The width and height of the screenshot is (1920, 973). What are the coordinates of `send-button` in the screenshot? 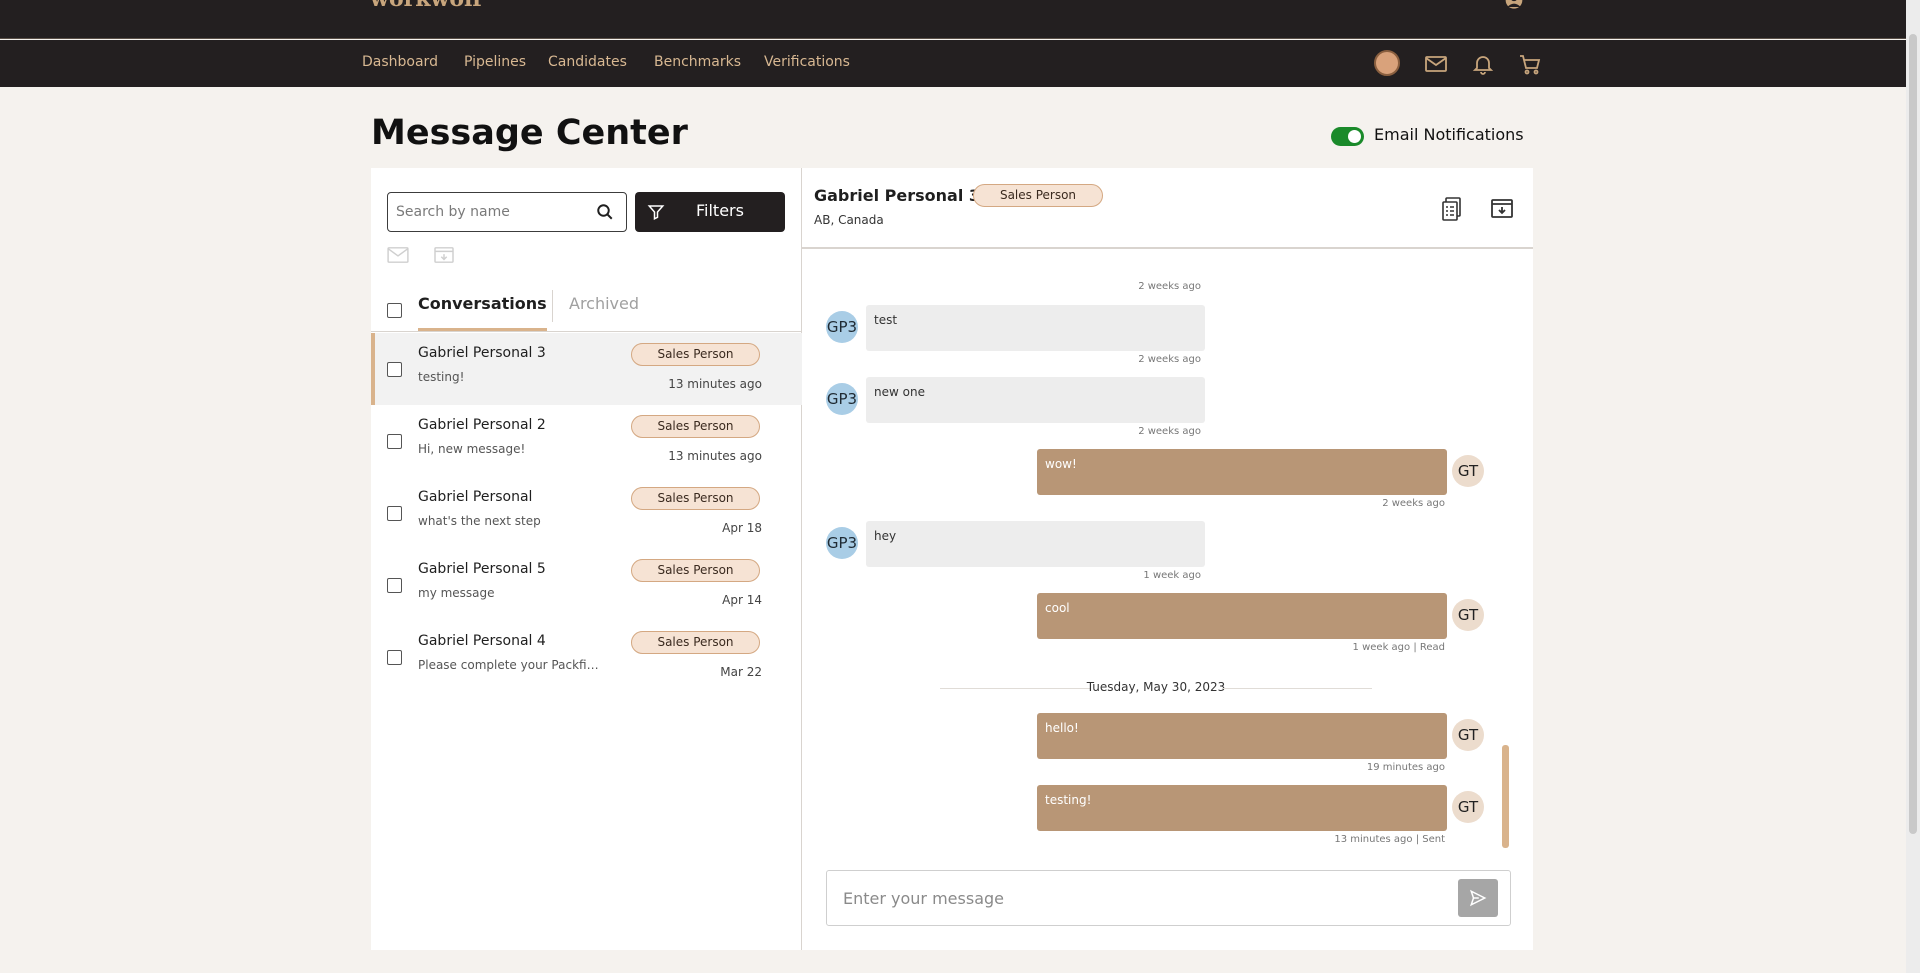 It's located at (1478, 898).